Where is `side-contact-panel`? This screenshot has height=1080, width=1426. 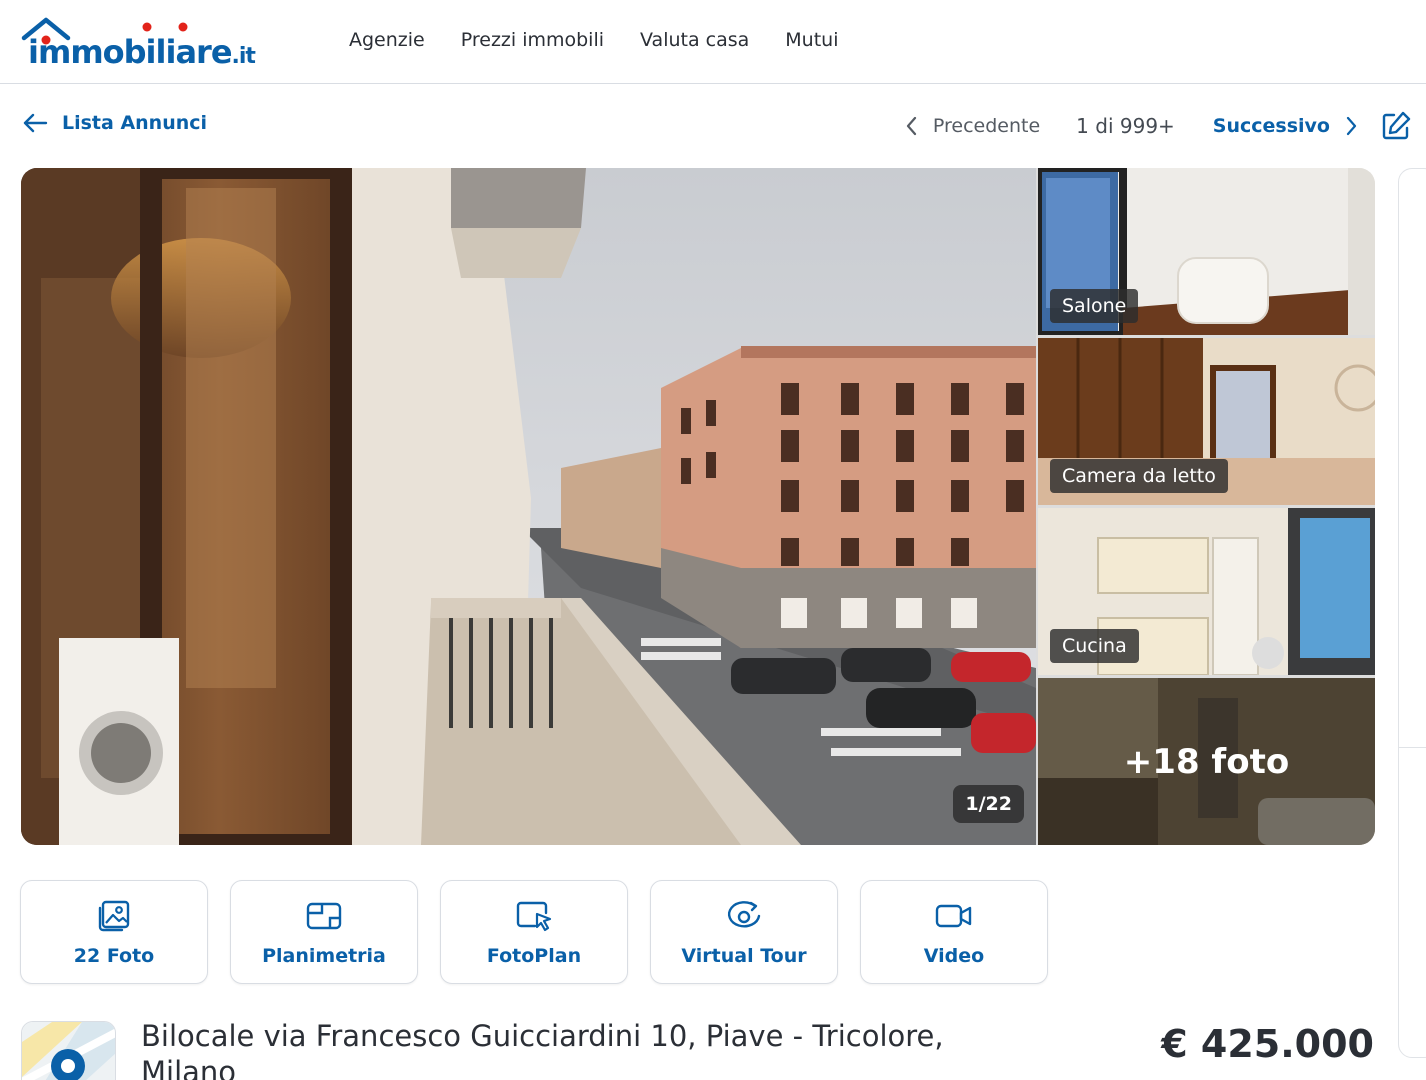
side-contact-panel is located at coordinates (1412, 613).